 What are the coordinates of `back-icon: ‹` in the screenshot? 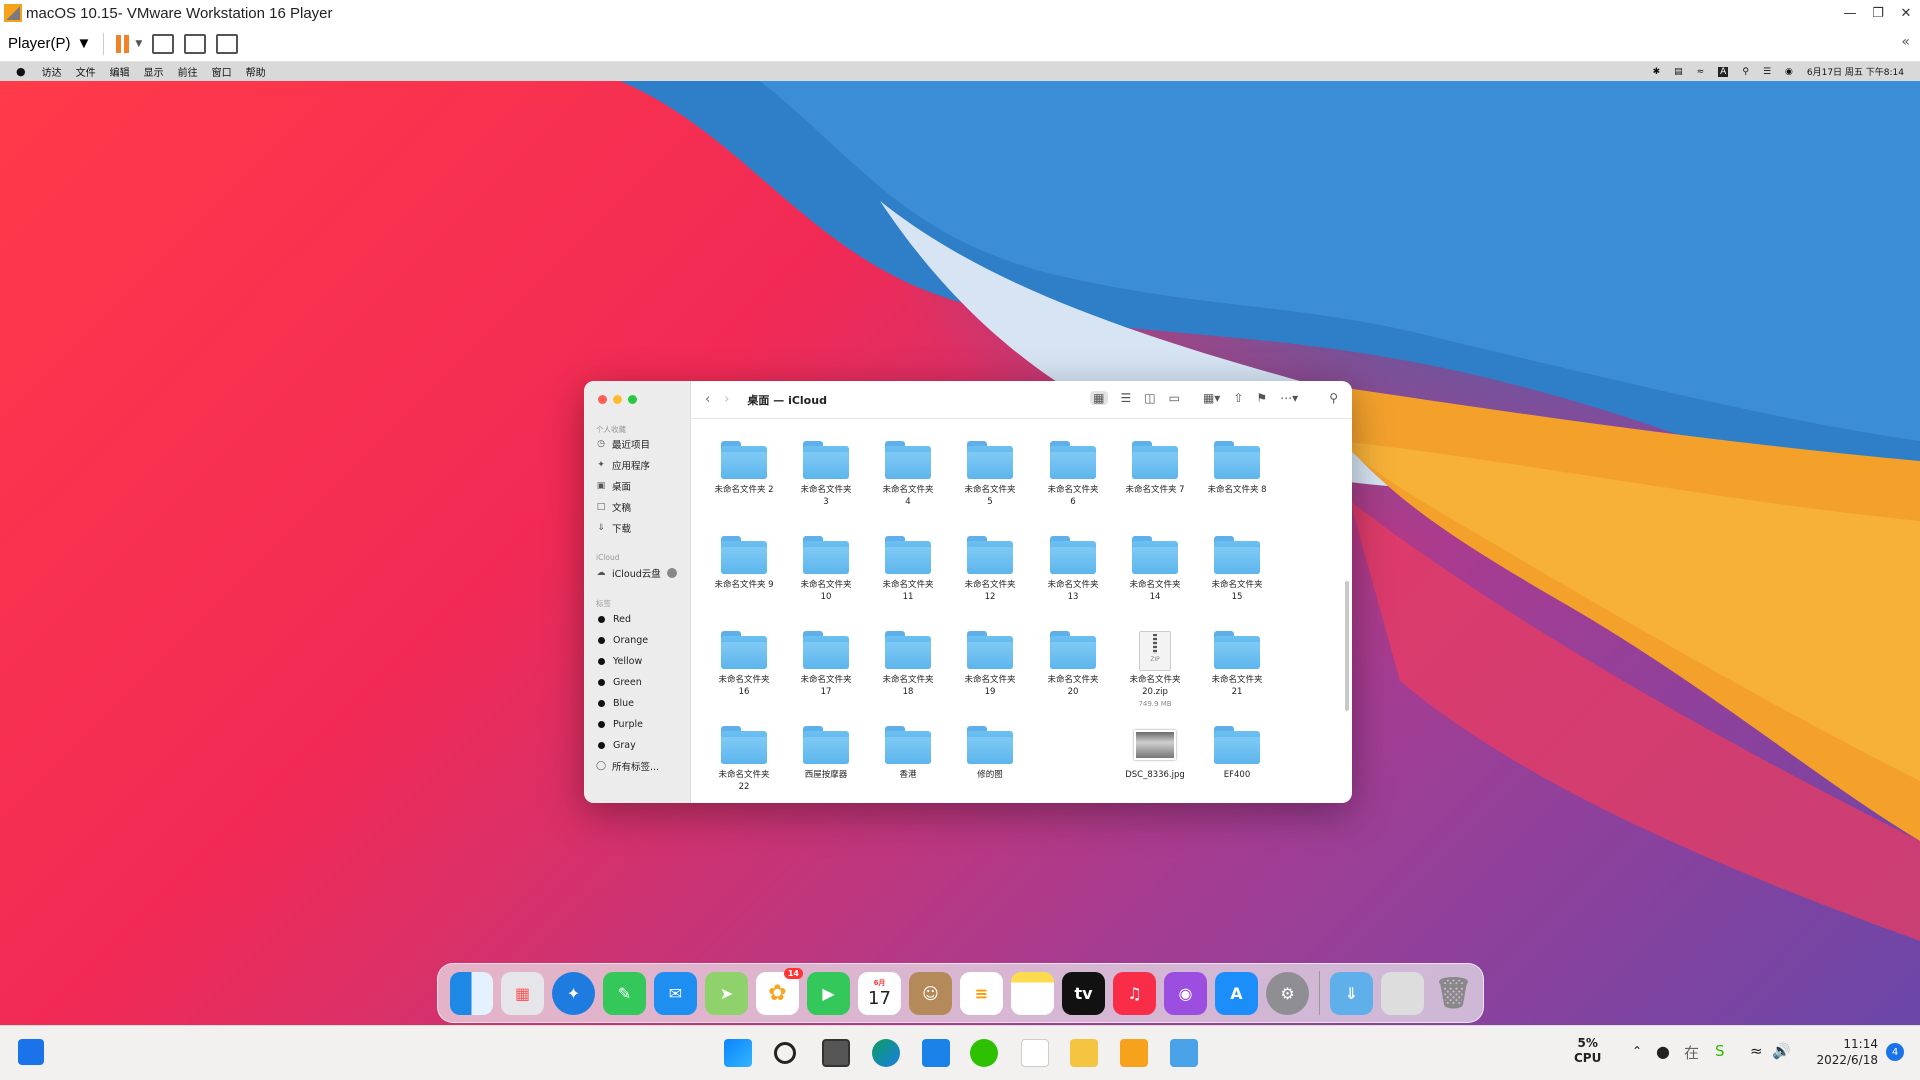 It's located at (707, 399).